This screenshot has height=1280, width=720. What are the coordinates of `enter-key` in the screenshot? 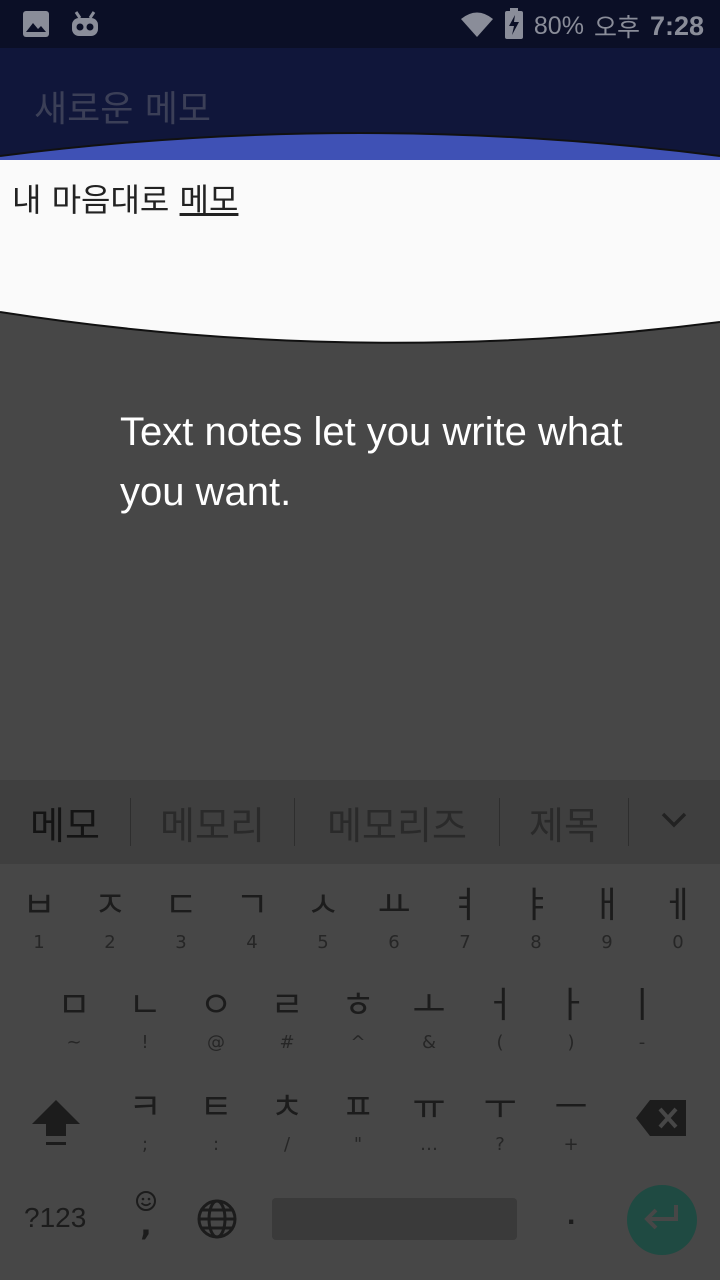 It's located at (662, 1220).